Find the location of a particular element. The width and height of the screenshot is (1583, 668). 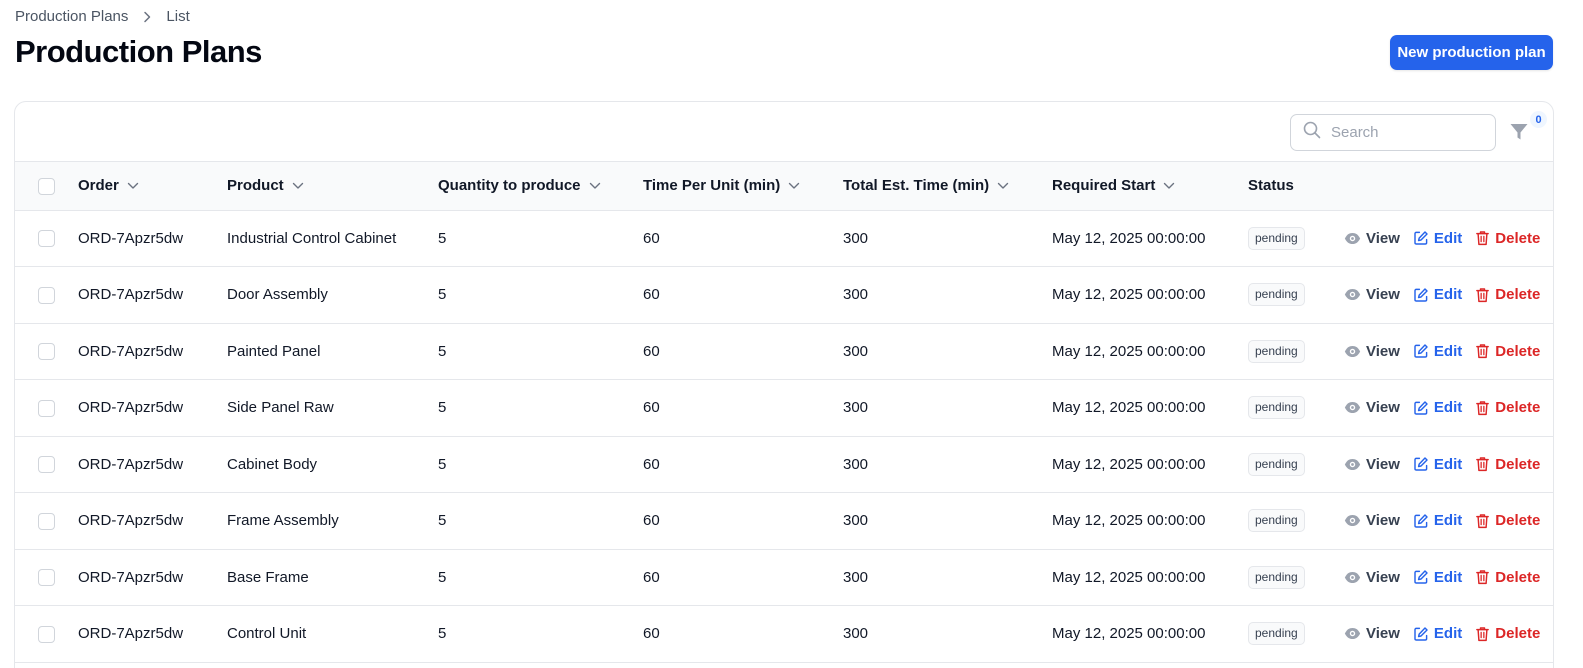

breadcrumb: Production Plans List is located at coordinates (102, 16).